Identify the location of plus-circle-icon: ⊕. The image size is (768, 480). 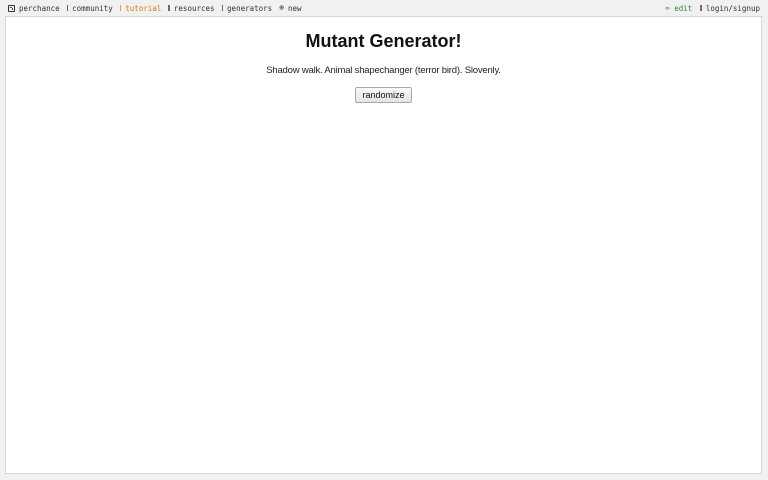
(282, 7).